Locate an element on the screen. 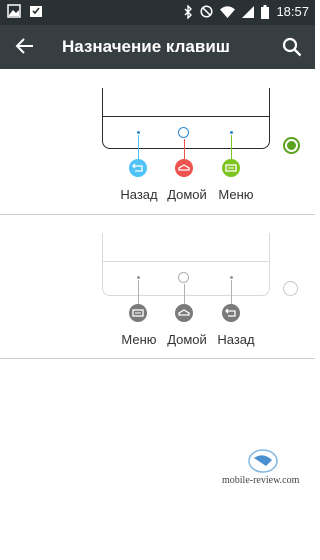 This screenshot has width=320, height=560. bluetooth-icon is located at coordinates (188, 11).